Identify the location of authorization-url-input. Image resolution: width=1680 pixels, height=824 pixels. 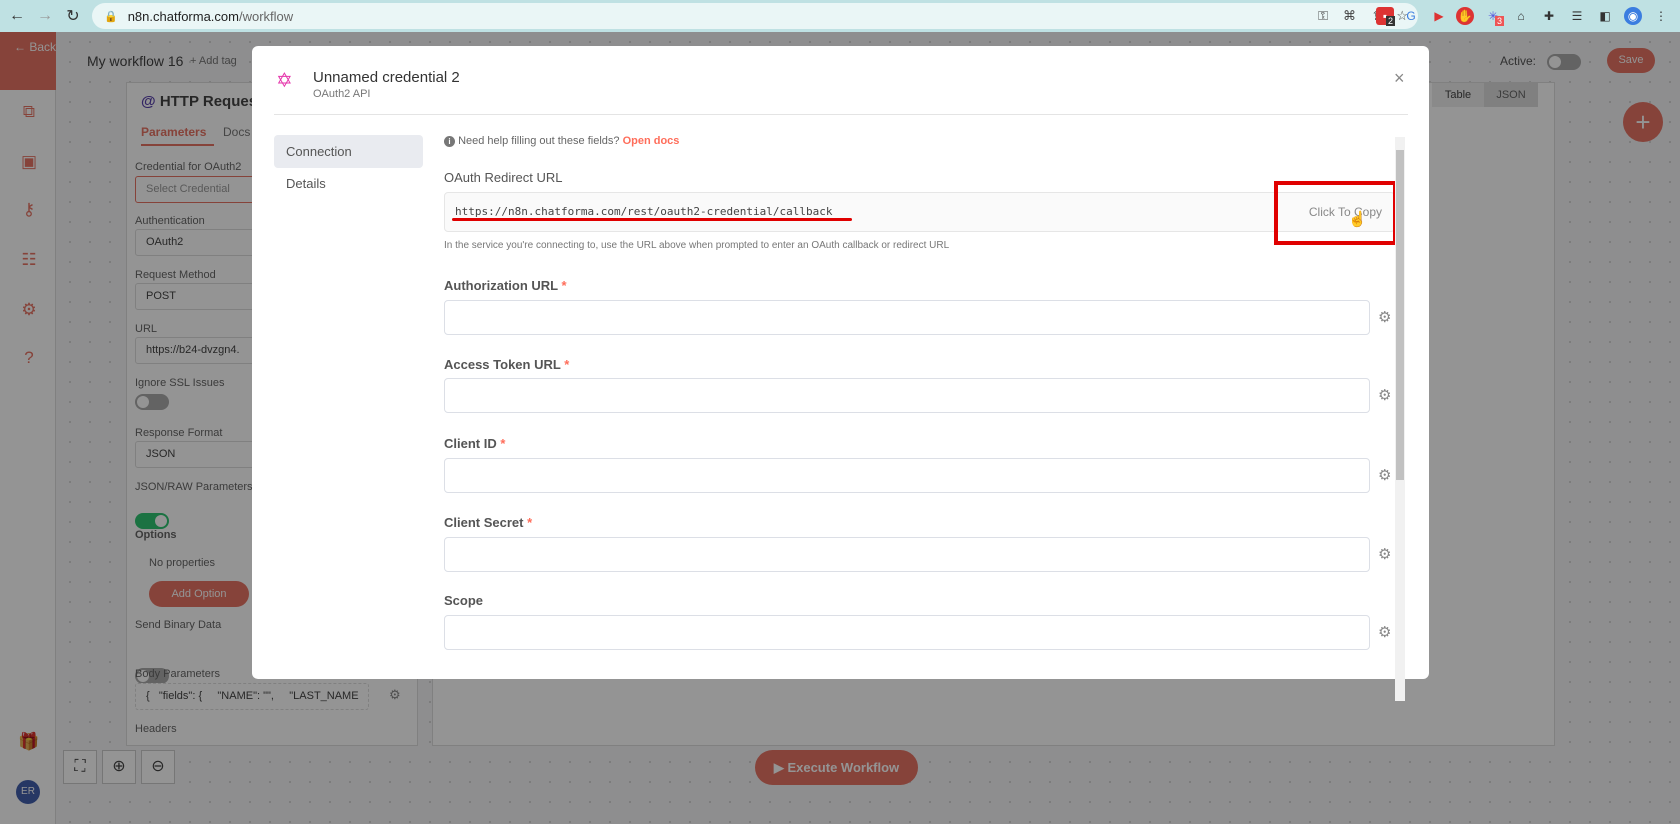
(907, 317).